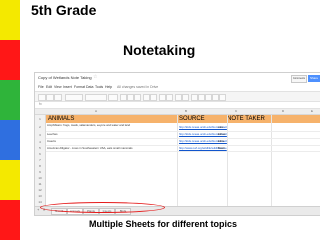 The height and width of the screenshot is (240, 320). What do you see at coordinates (113, 97) in the screenshot?
I see `font-size-dropdown` at bounding box center [113, 97].